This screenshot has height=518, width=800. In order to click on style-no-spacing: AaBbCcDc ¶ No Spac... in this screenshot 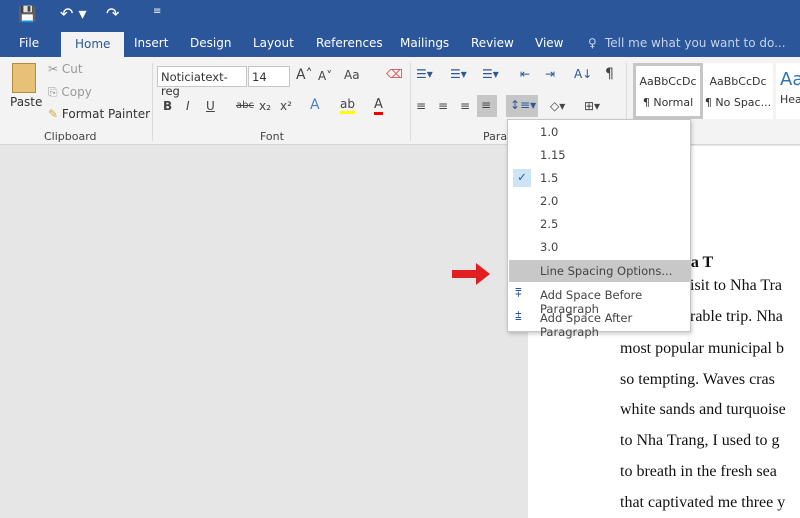, I will do `click(738, 91)`.